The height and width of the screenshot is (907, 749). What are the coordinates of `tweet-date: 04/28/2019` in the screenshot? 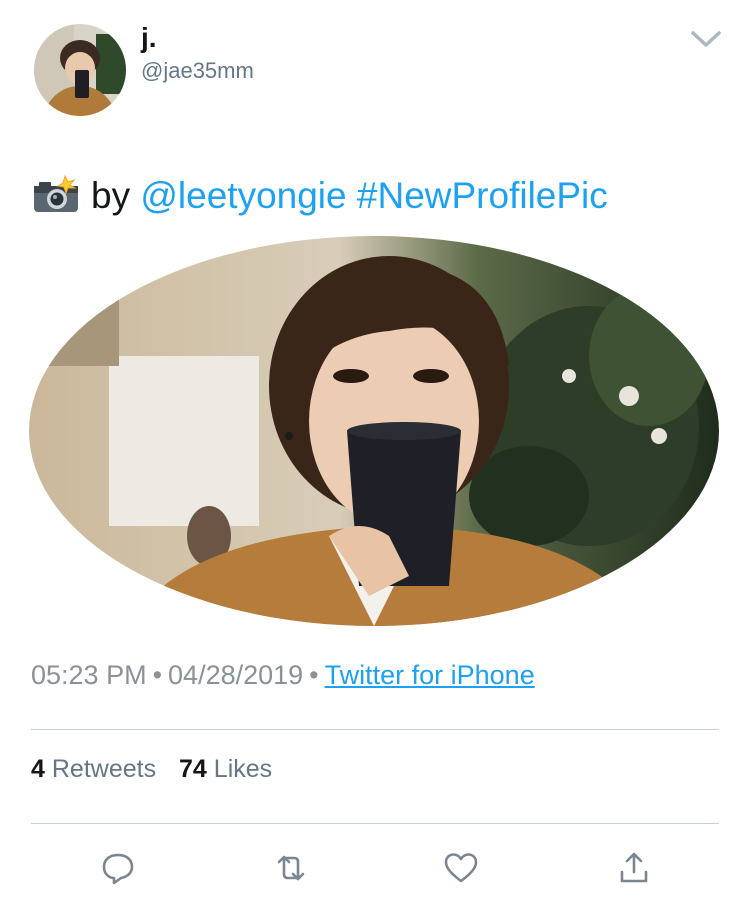 It's located at (236, 675).